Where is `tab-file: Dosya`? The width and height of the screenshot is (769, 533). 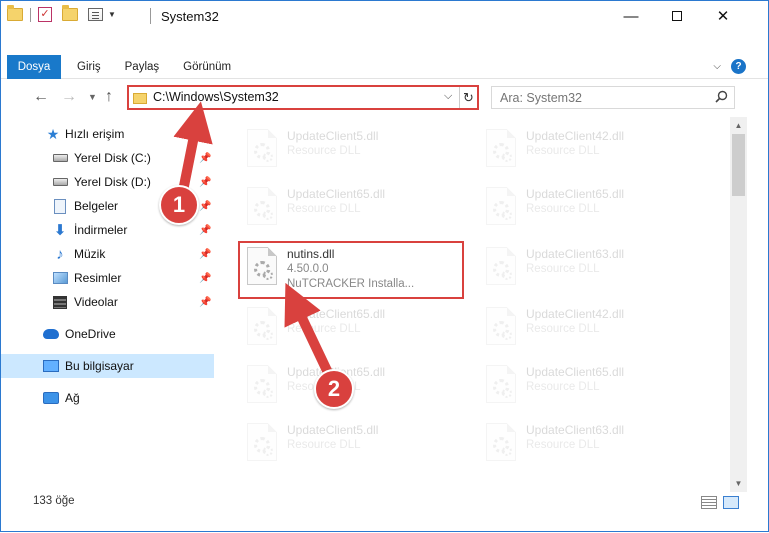 tab-file: Dosya is located at coordinates (34, 67).